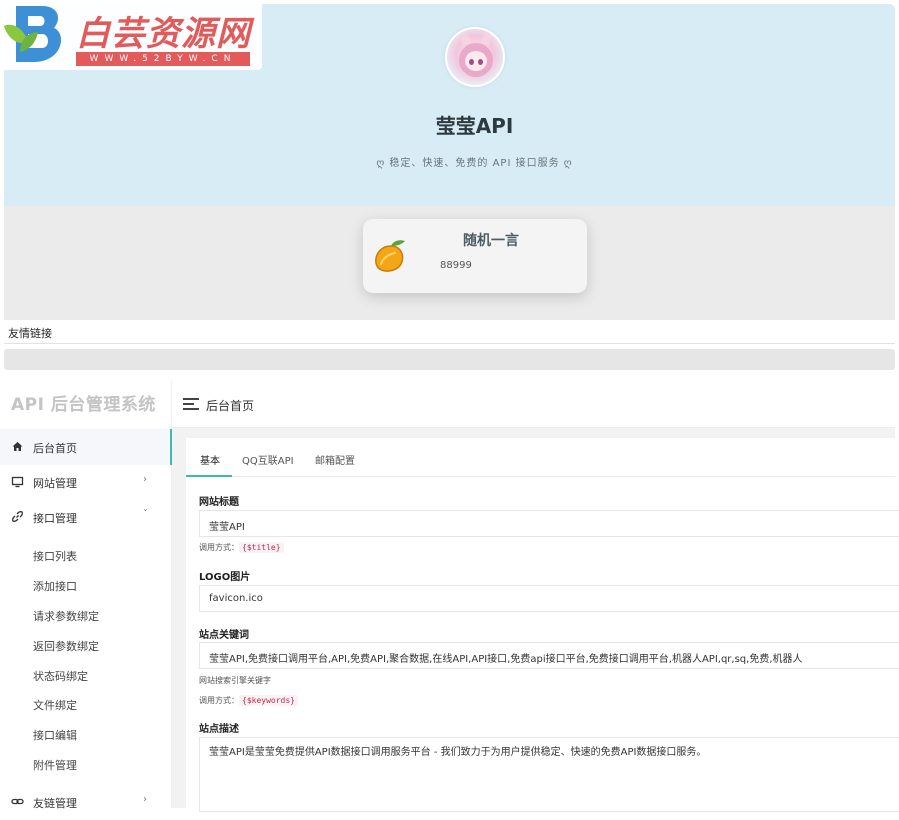 This screenshot has width=899, height=820. Describe the element at coordinates (210, 459) in the screenshot. I see `tab-basic: 基本` at that location.